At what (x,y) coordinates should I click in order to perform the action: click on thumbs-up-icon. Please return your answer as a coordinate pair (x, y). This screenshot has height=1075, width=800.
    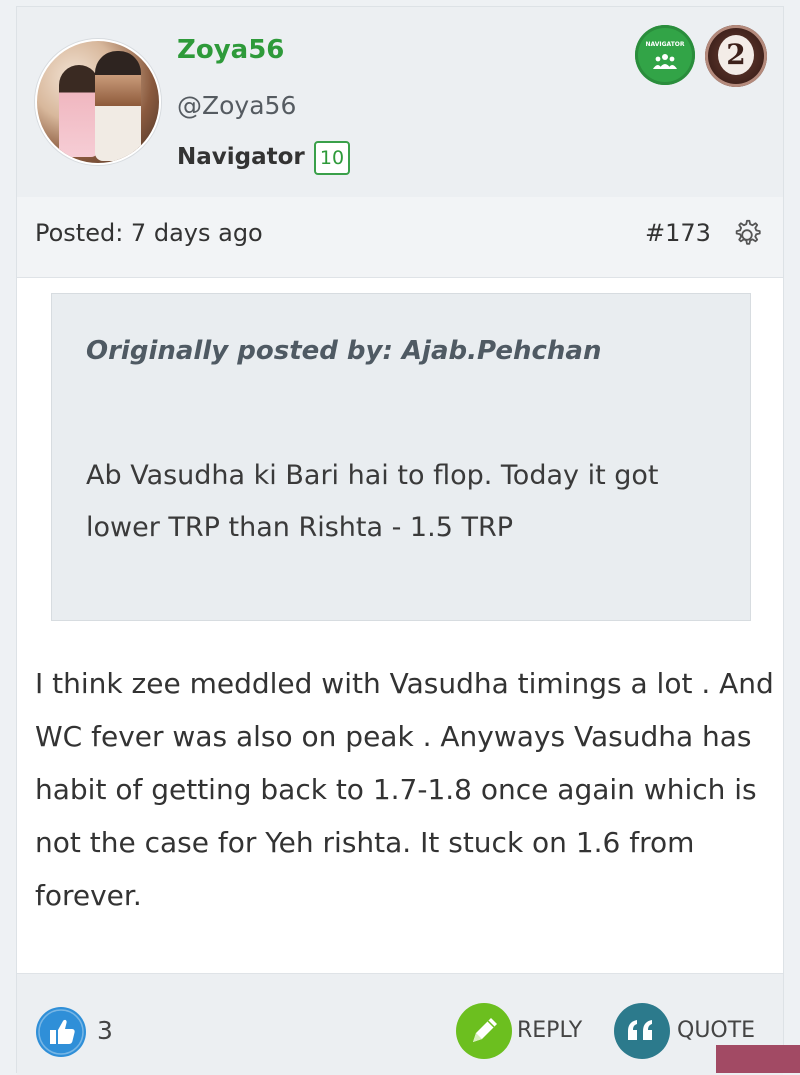
    Looking at the image, I should click on (61, 1032).